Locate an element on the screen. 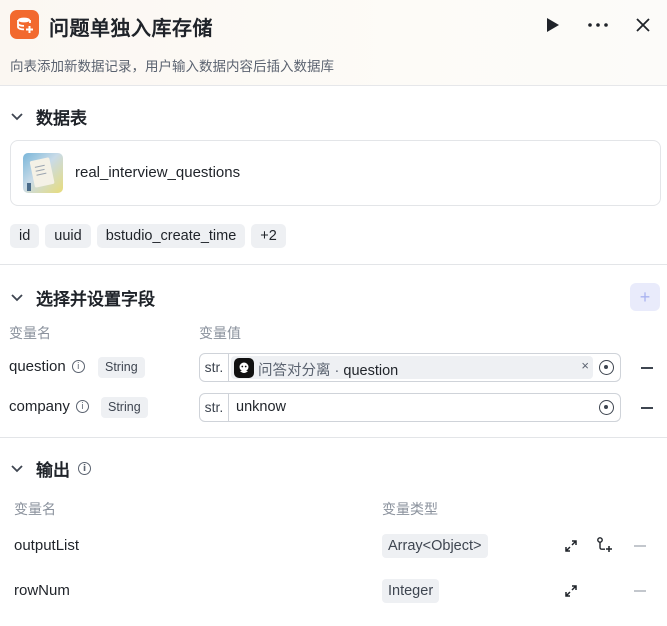 The image size is (667, 626). run-button is located at coordinates (553, 25).